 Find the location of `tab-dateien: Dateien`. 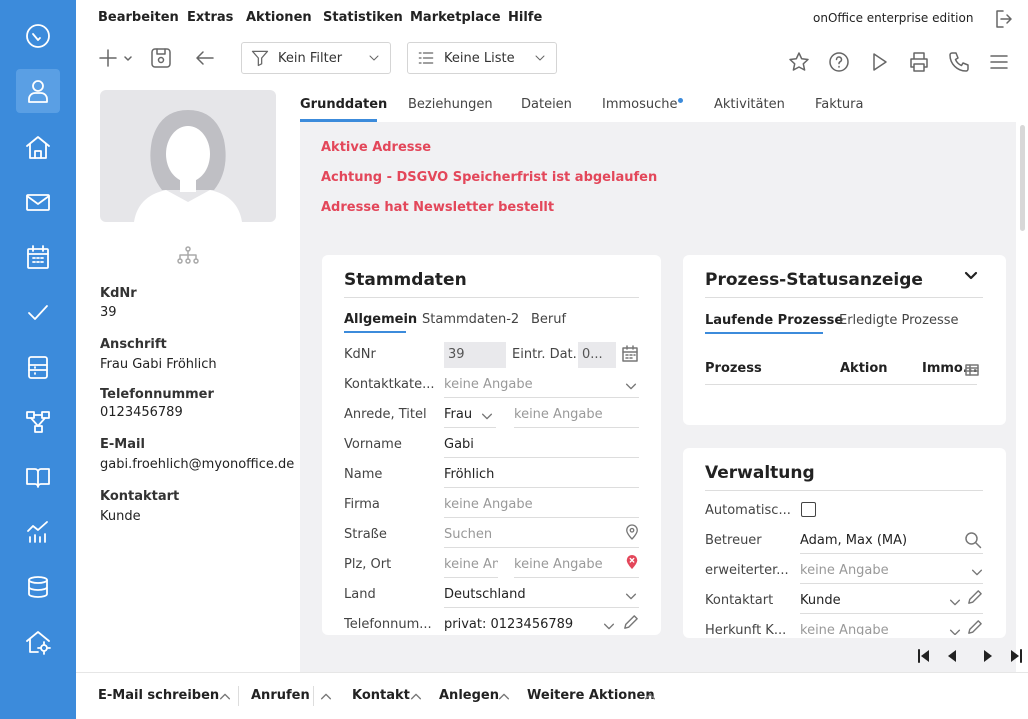

tab-dateien: Dateien is located at coordinates (546, 104).